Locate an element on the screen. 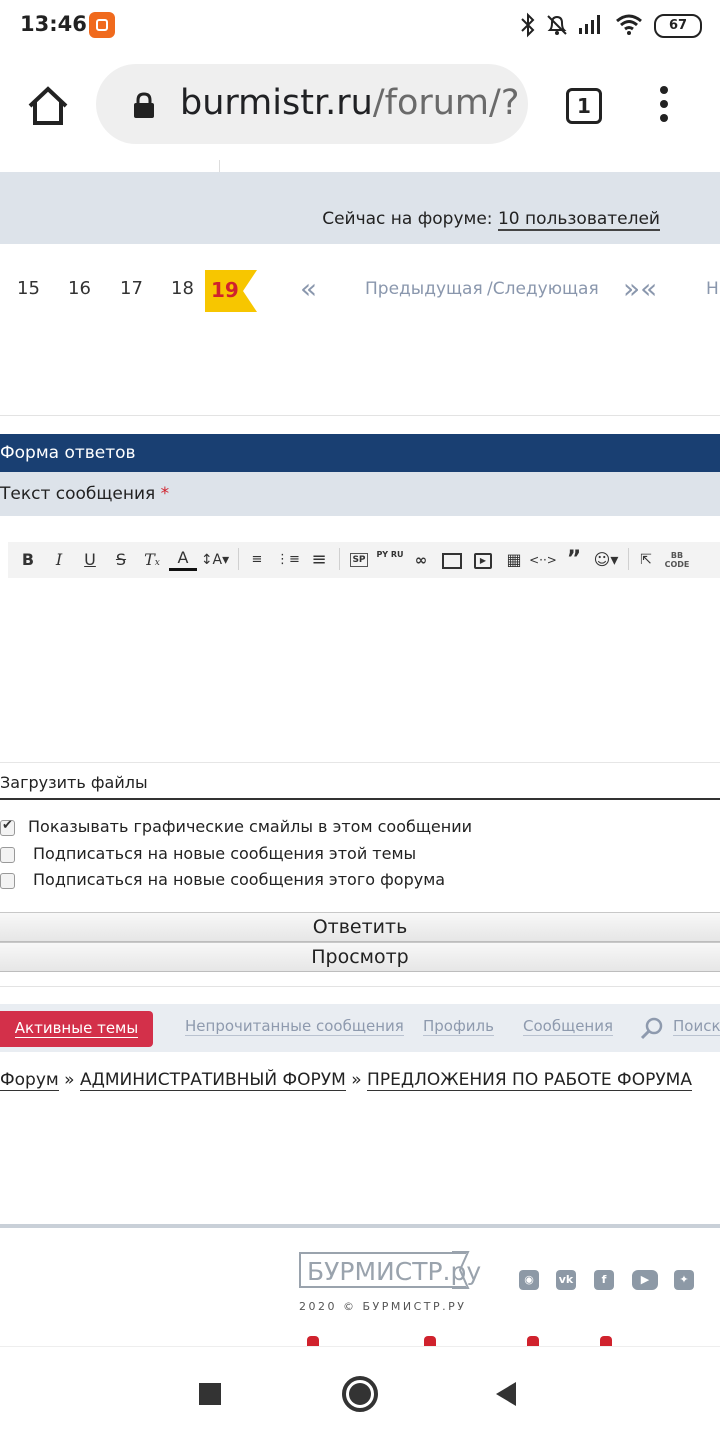 This screenshot has height=1441, width=720. required-mark: * is located at coordinates (165, 494).